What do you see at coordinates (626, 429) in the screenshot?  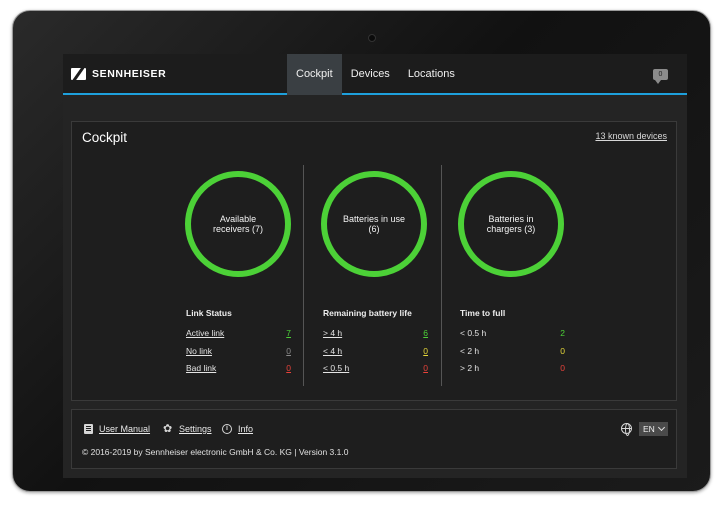 I see `globe-icon` at bounding box center [626, 429].